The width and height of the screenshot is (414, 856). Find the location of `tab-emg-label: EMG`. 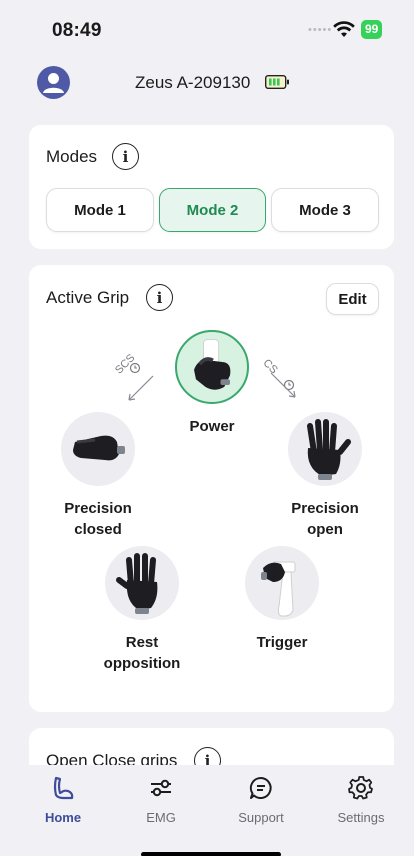

tab-emg-label: EMG is located at coordinates (161, 817).